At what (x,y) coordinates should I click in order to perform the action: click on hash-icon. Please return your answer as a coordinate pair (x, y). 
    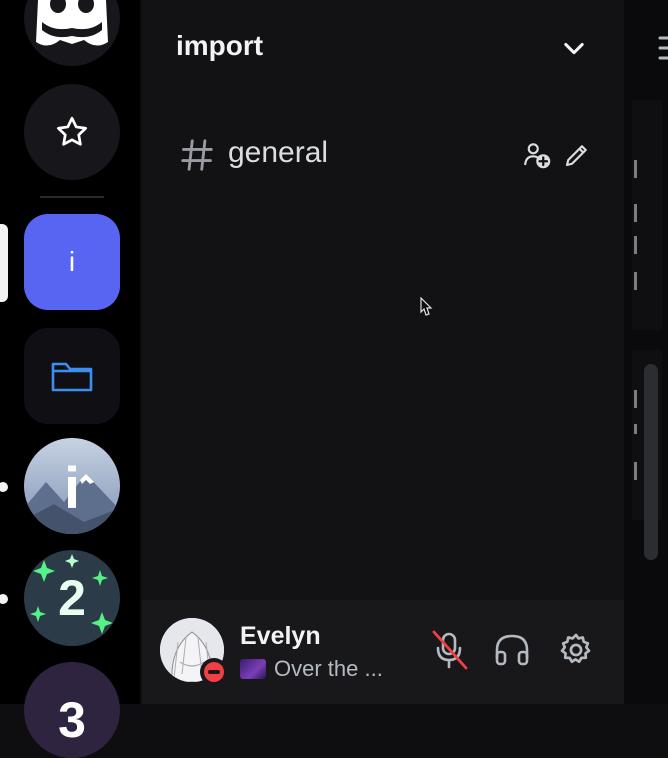
    Looking at the image, I should click on (197, 155).